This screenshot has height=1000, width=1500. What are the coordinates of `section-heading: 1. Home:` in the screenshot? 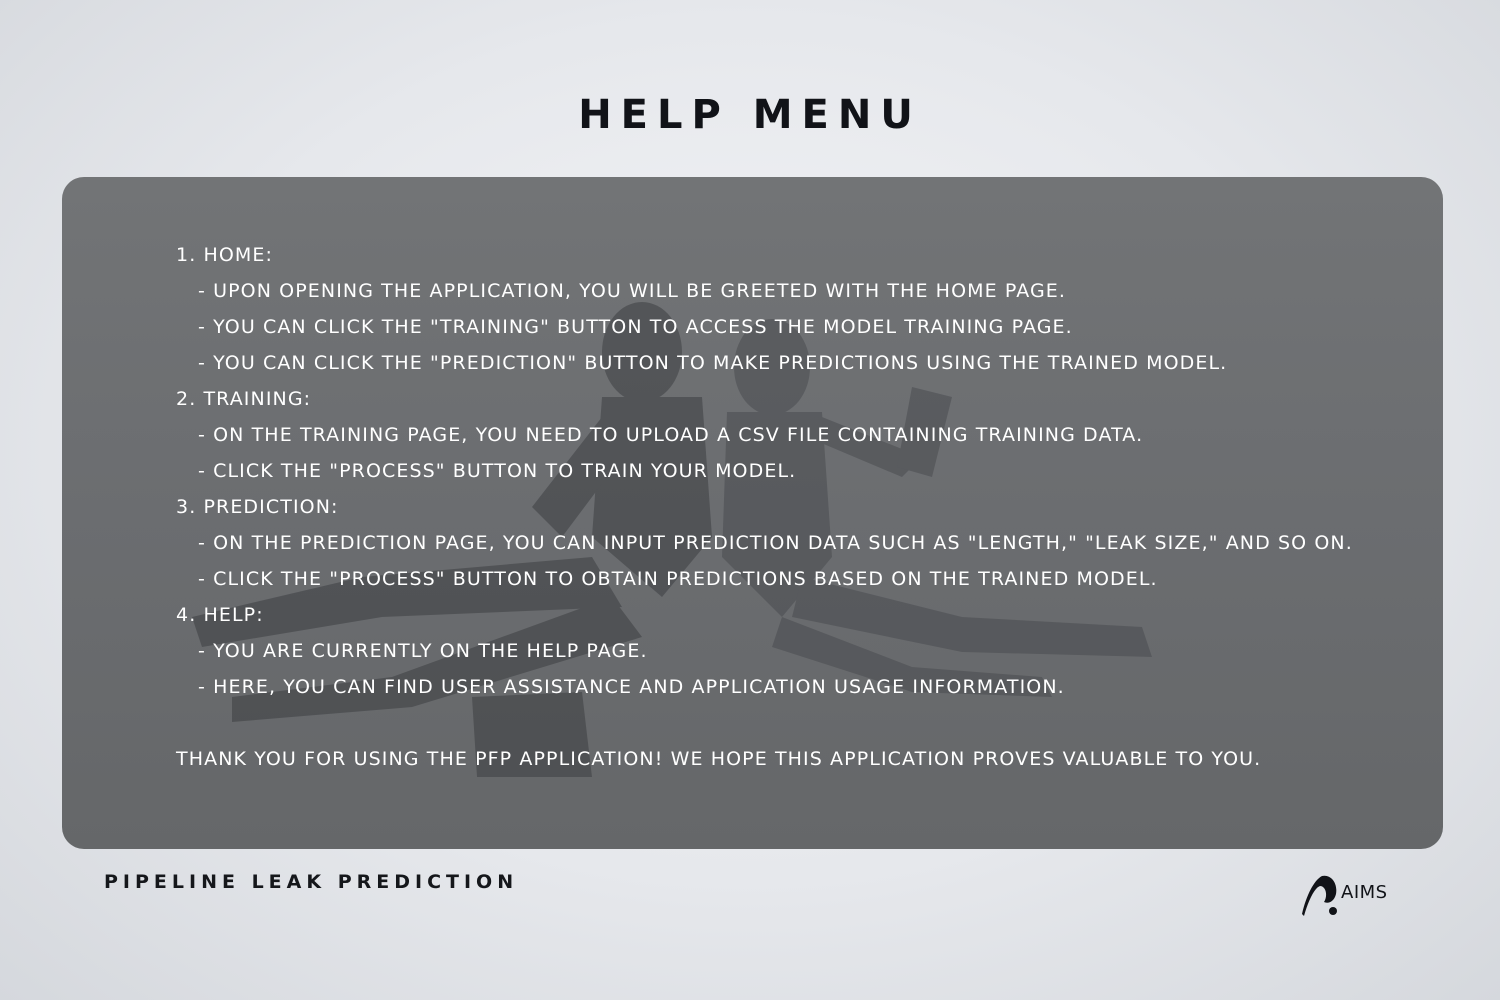 It's located at (225, 255).